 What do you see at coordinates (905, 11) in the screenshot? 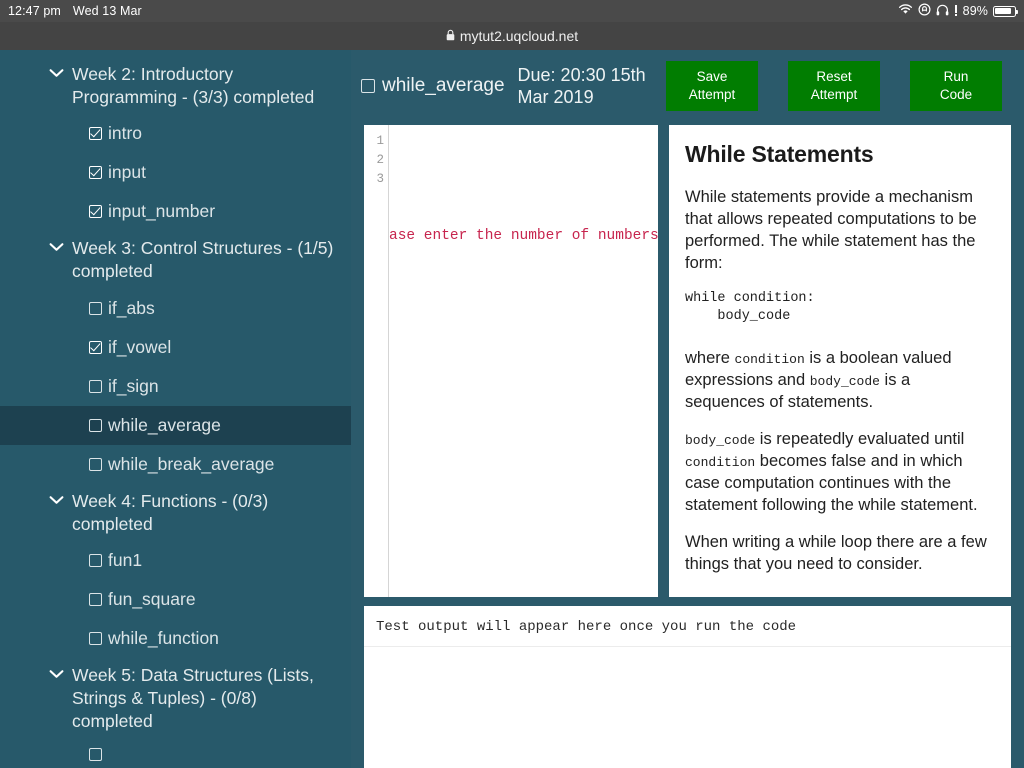
I see `wifi-icon` at bounding box center [905, 11].